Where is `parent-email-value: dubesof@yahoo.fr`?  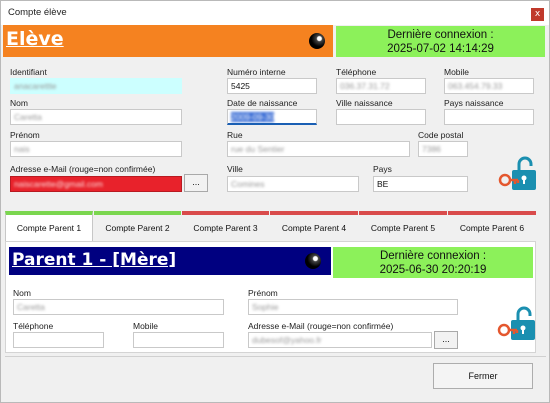
parent-email-value: dubesof@yahoo.fr is located at coordinates (287, 340).